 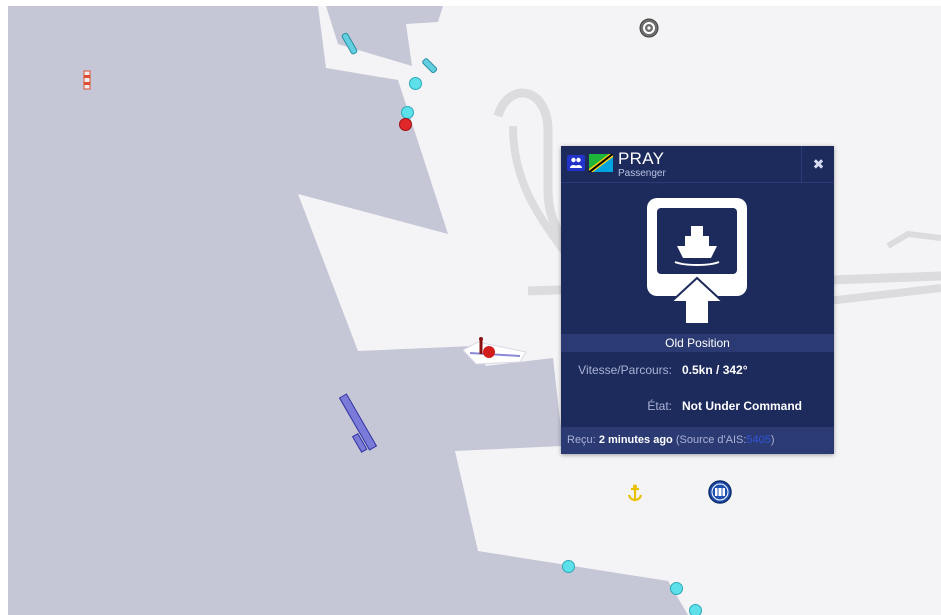 What do you see at coordinates (635, 493) in the screenshot?
I see `anchor-icon` at bounding box center [635, 493].